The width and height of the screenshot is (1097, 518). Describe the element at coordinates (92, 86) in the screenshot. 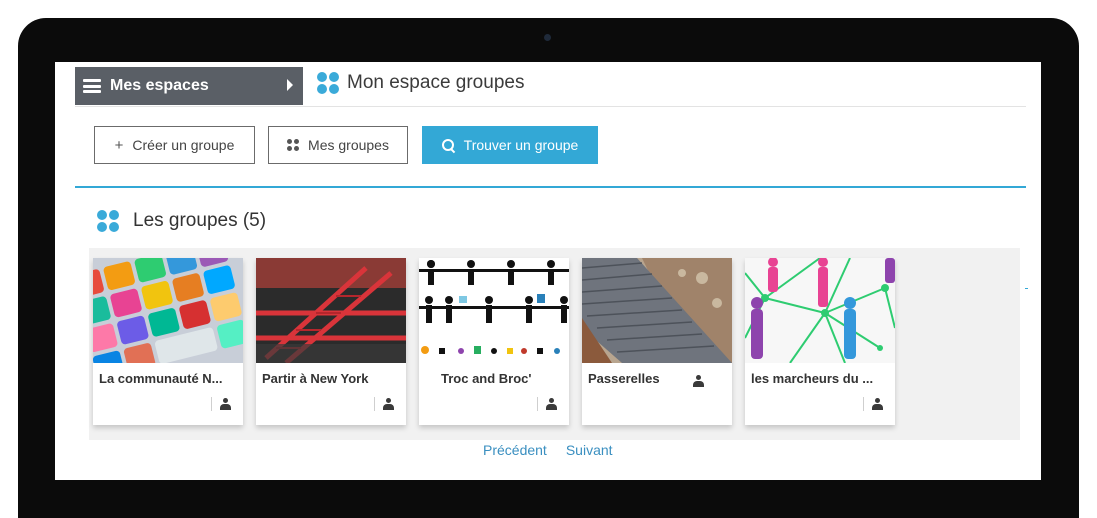

I see `hamburger-icon` at that location.